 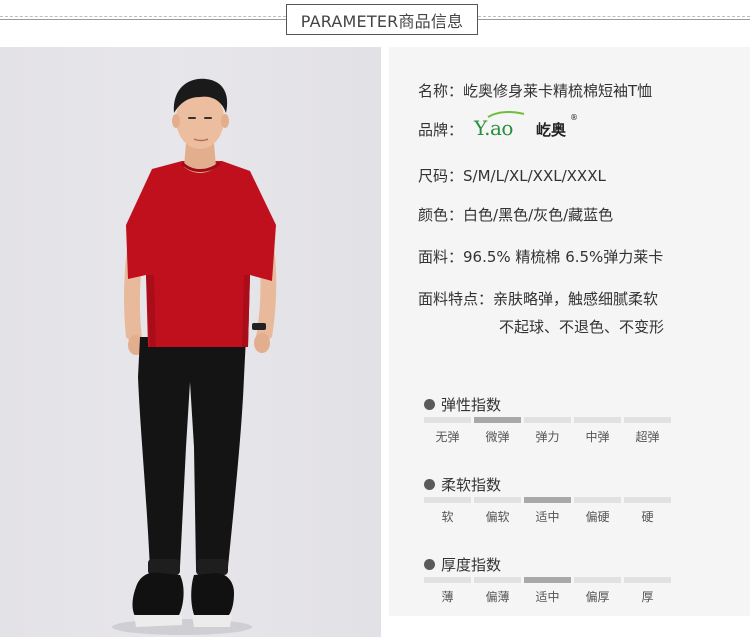 I want to click on spec-color: 颜色：白色/黑色/灰色/藏蓝色, so click(x=515, y=214).